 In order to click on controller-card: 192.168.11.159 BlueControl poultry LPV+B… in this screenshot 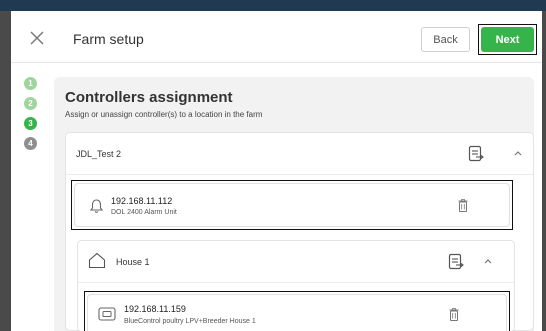, I will do `click(297, 312)`.